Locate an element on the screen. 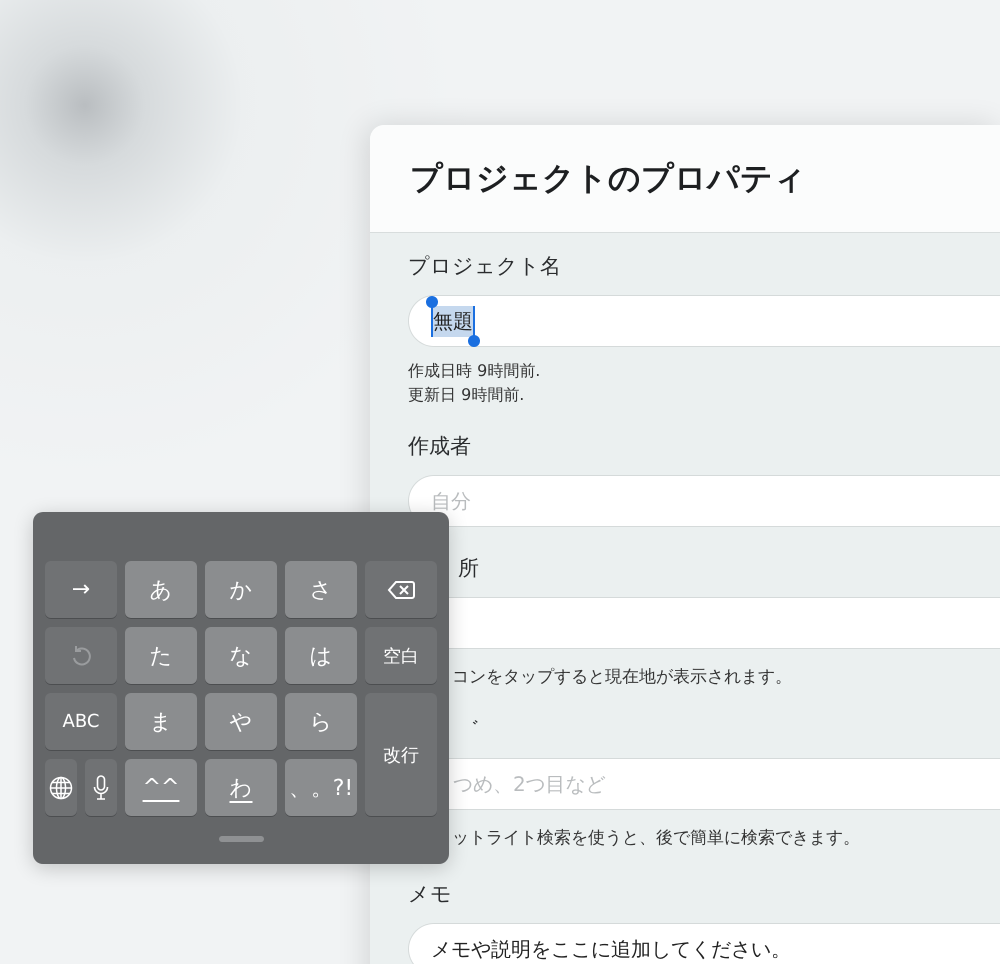 This screenshot has width=1000, height=964. hint-text: コンをタップすると現在地が表示されます。 is located at coordinates (622, 677).